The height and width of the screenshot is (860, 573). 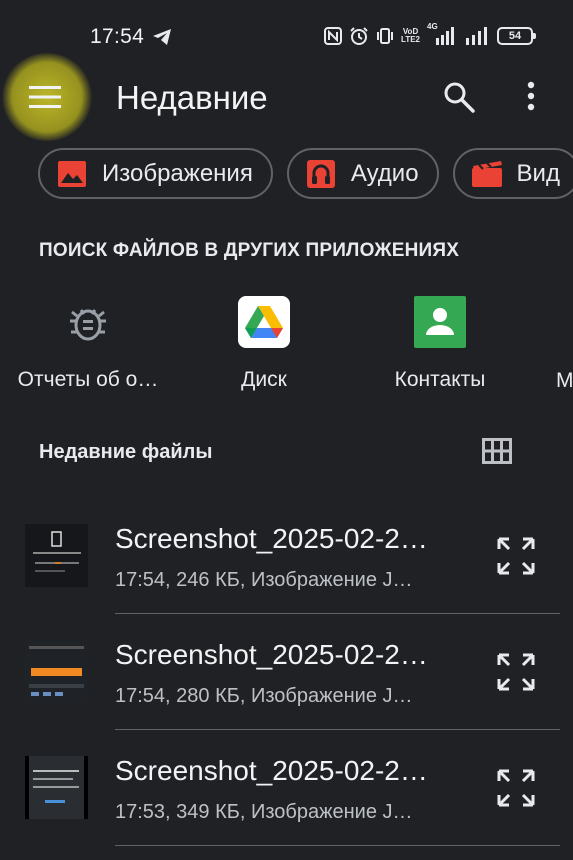 I want to click on filter-chips: Изображения Аудио Вид, so click(x=305, y=173).